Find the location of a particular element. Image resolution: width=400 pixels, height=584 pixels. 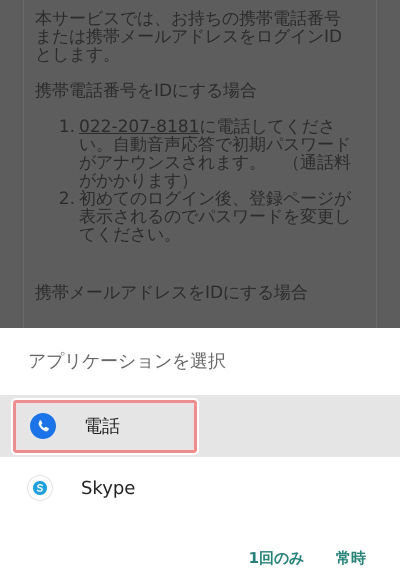

app-option: 電話 is located at coordinates (200, 426).